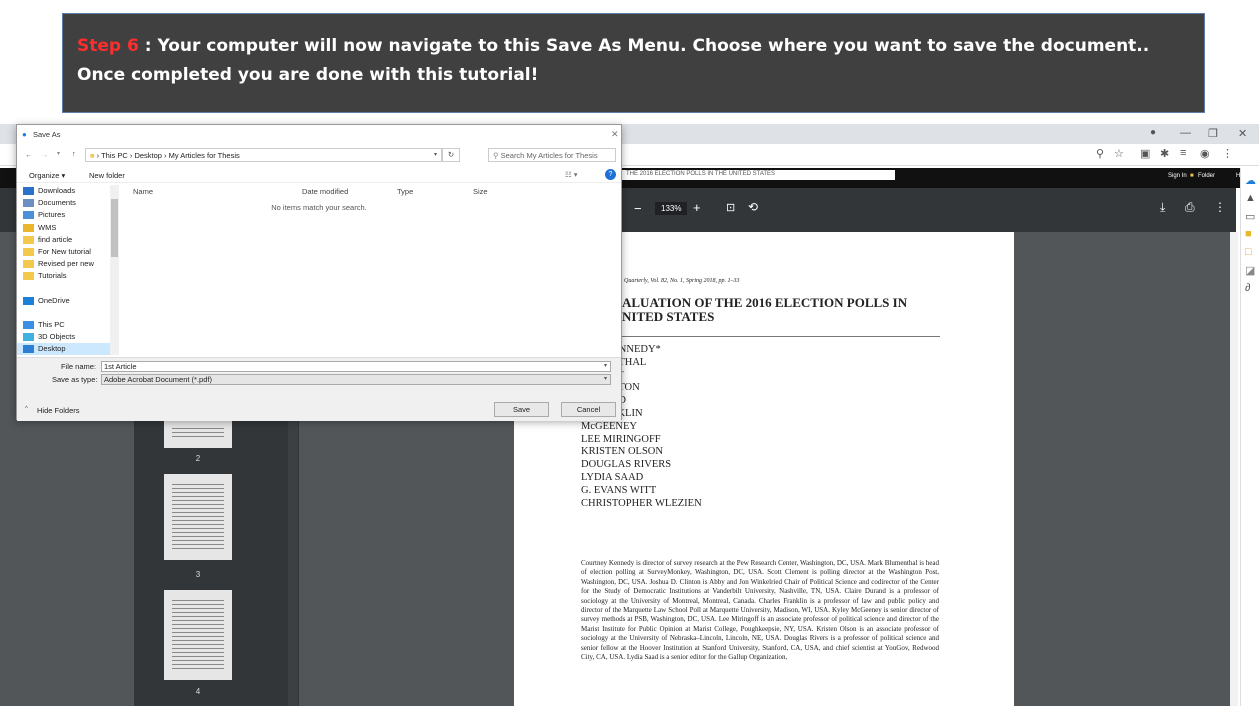 The height and width of the screenshot is (706, 1259). I want to click on title-rule, so click(777, 336).